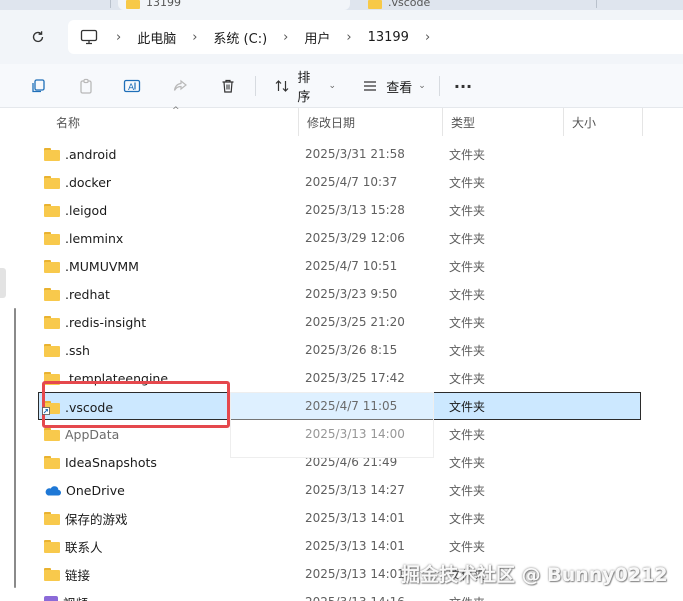 This screenshot has width=683, height=601. What do you see at coordinates (355, 546) in the screenshot?
I see `file-date-modified: 2025/3/13 14:01` at bounding box center [355, 546].